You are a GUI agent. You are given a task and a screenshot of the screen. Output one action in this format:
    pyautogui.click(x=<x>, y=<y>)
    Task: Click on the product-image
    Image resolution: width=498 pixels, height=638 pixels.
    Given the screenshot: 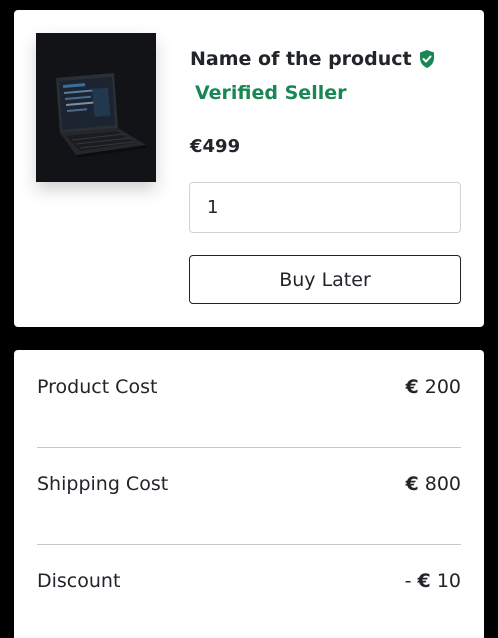 What is the action you would take?
    pyautogui.click(x=96, y=107)
    